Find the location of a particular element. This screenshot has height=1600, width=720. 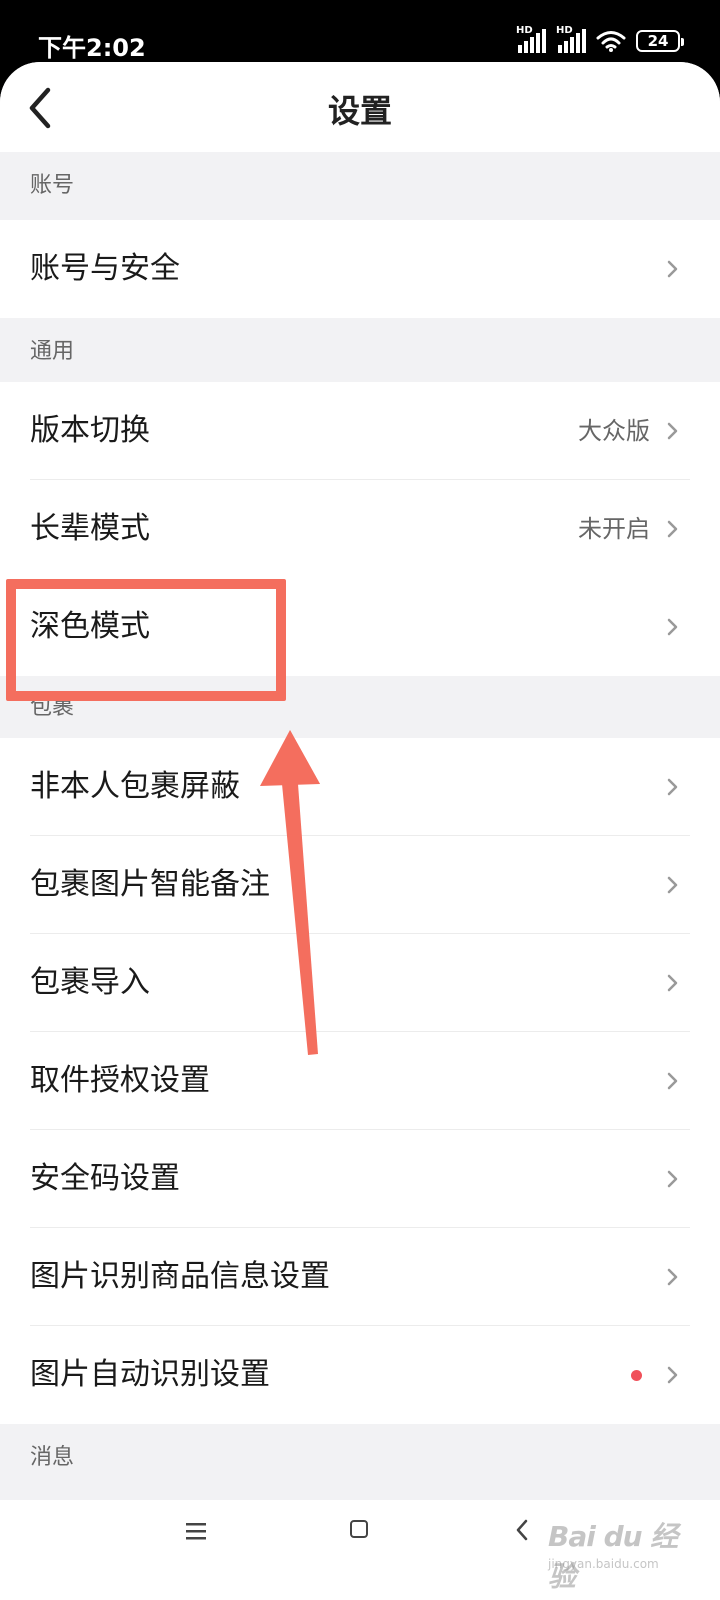

section-header-account: 账号 is located at coordinates (52, 185).